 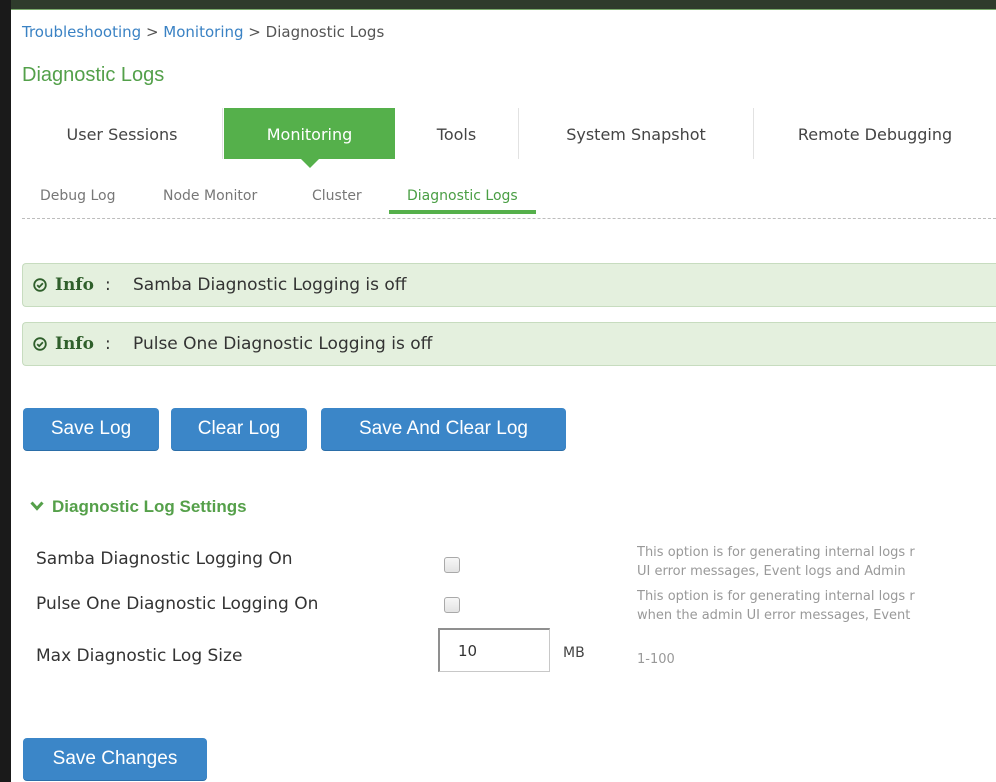 I want to click on subtab-debug-log: Debug Log, so click(x=78, y=200).